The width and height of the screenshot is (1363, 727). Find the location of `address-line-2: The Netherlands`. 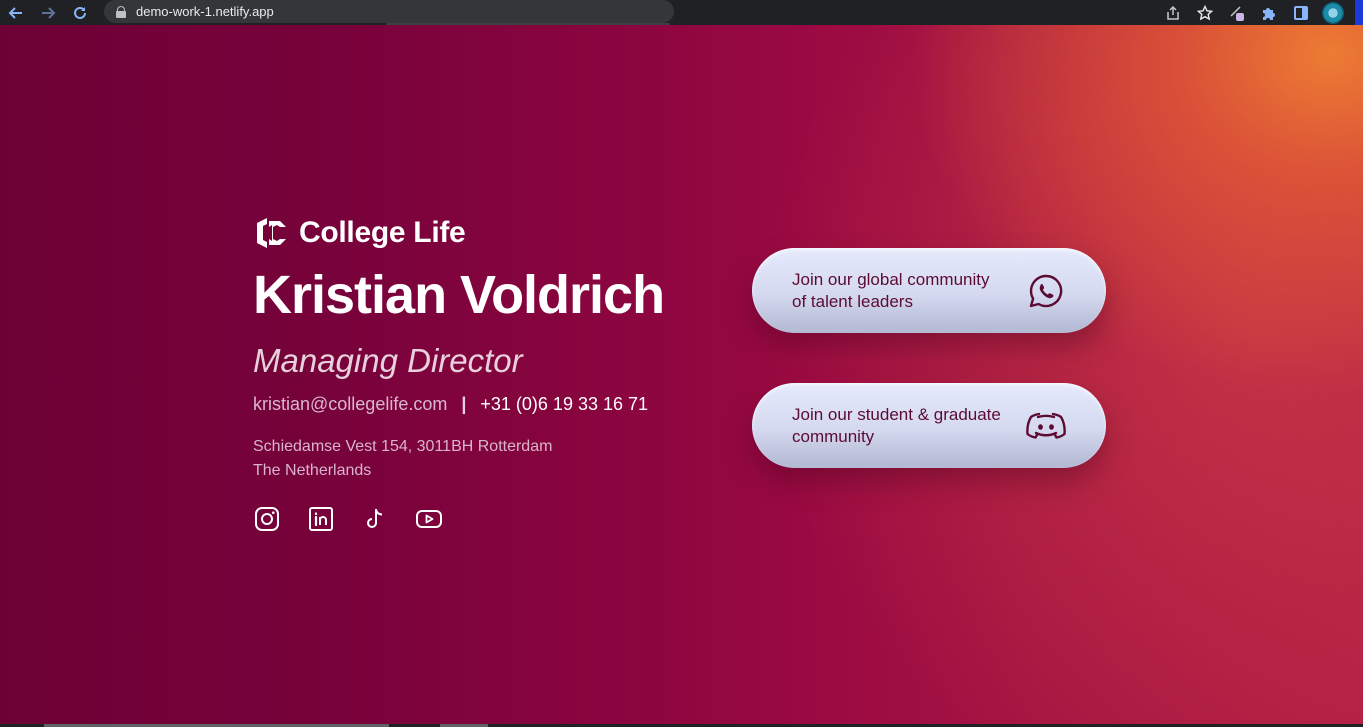

address-line-2: The Netherlands is located at coordinates (312, 470).